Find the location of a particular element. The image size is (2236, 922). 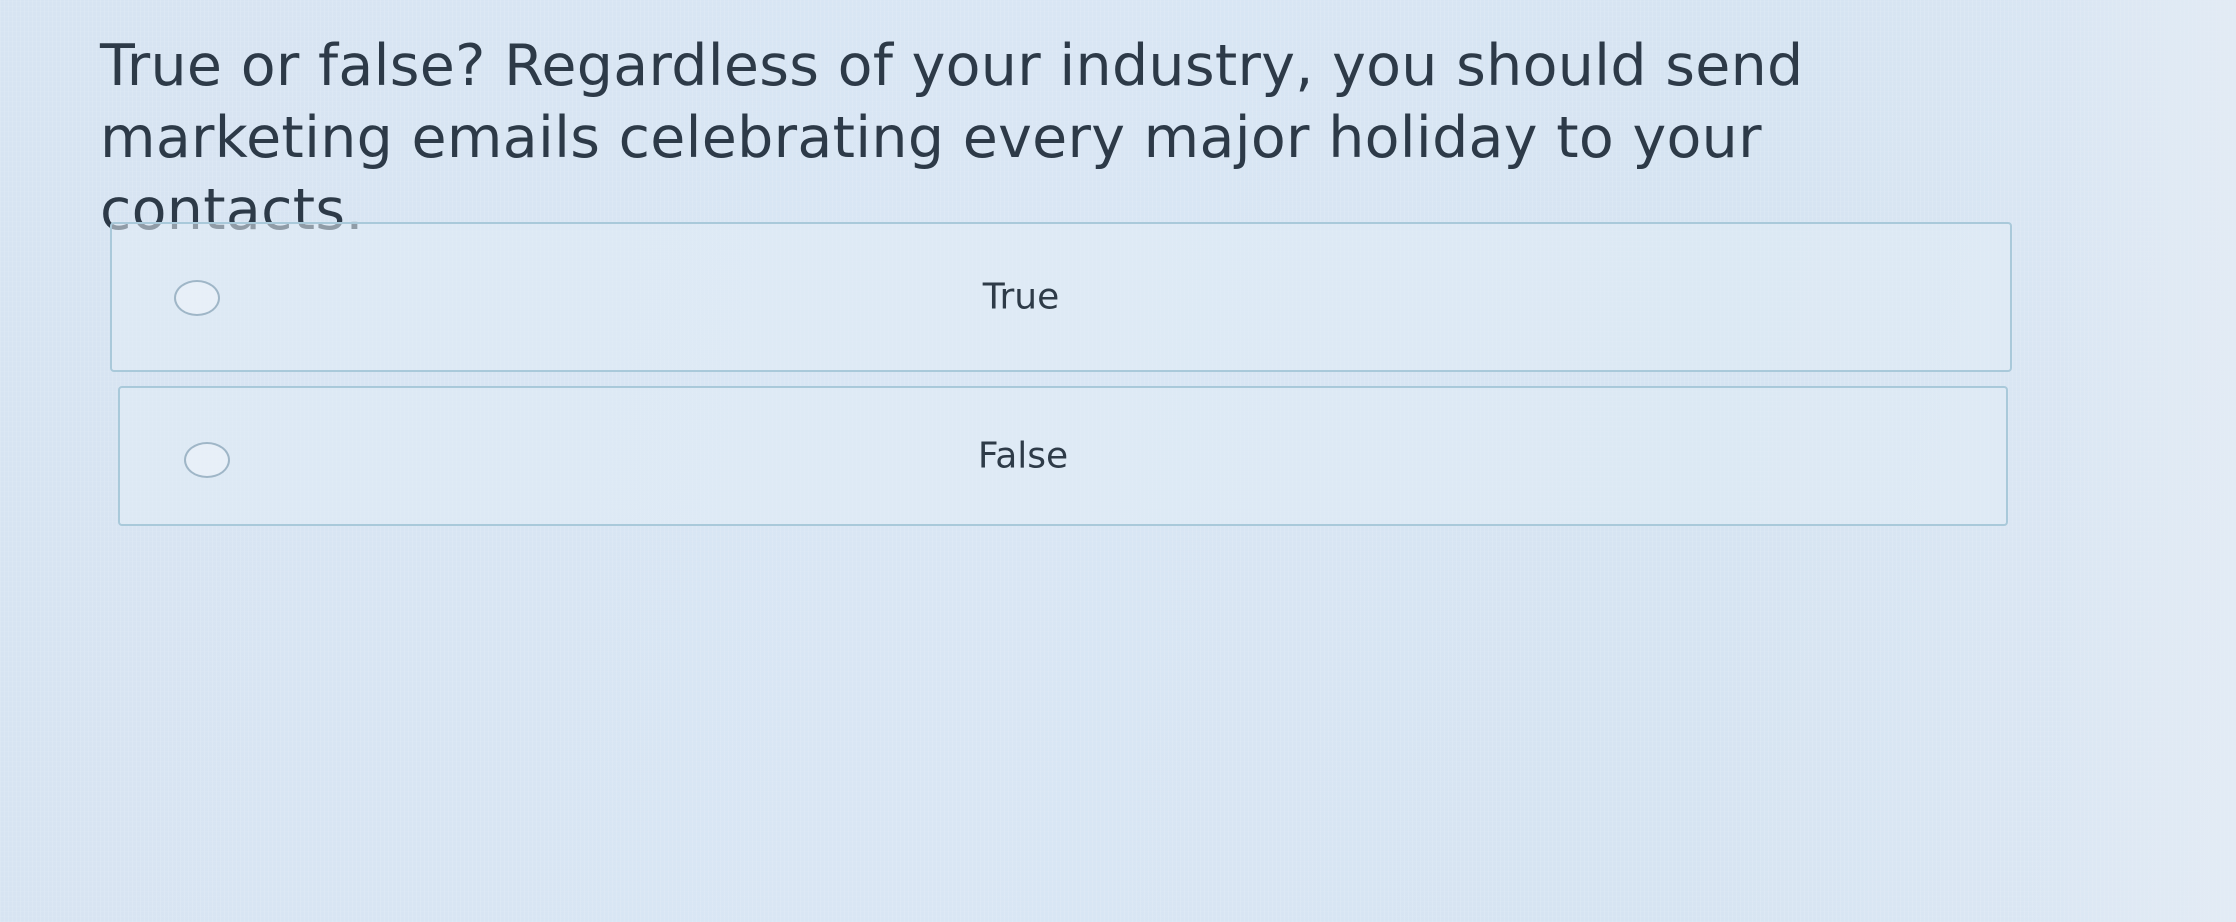

option-label: True is located at coordinates (1021, 297).